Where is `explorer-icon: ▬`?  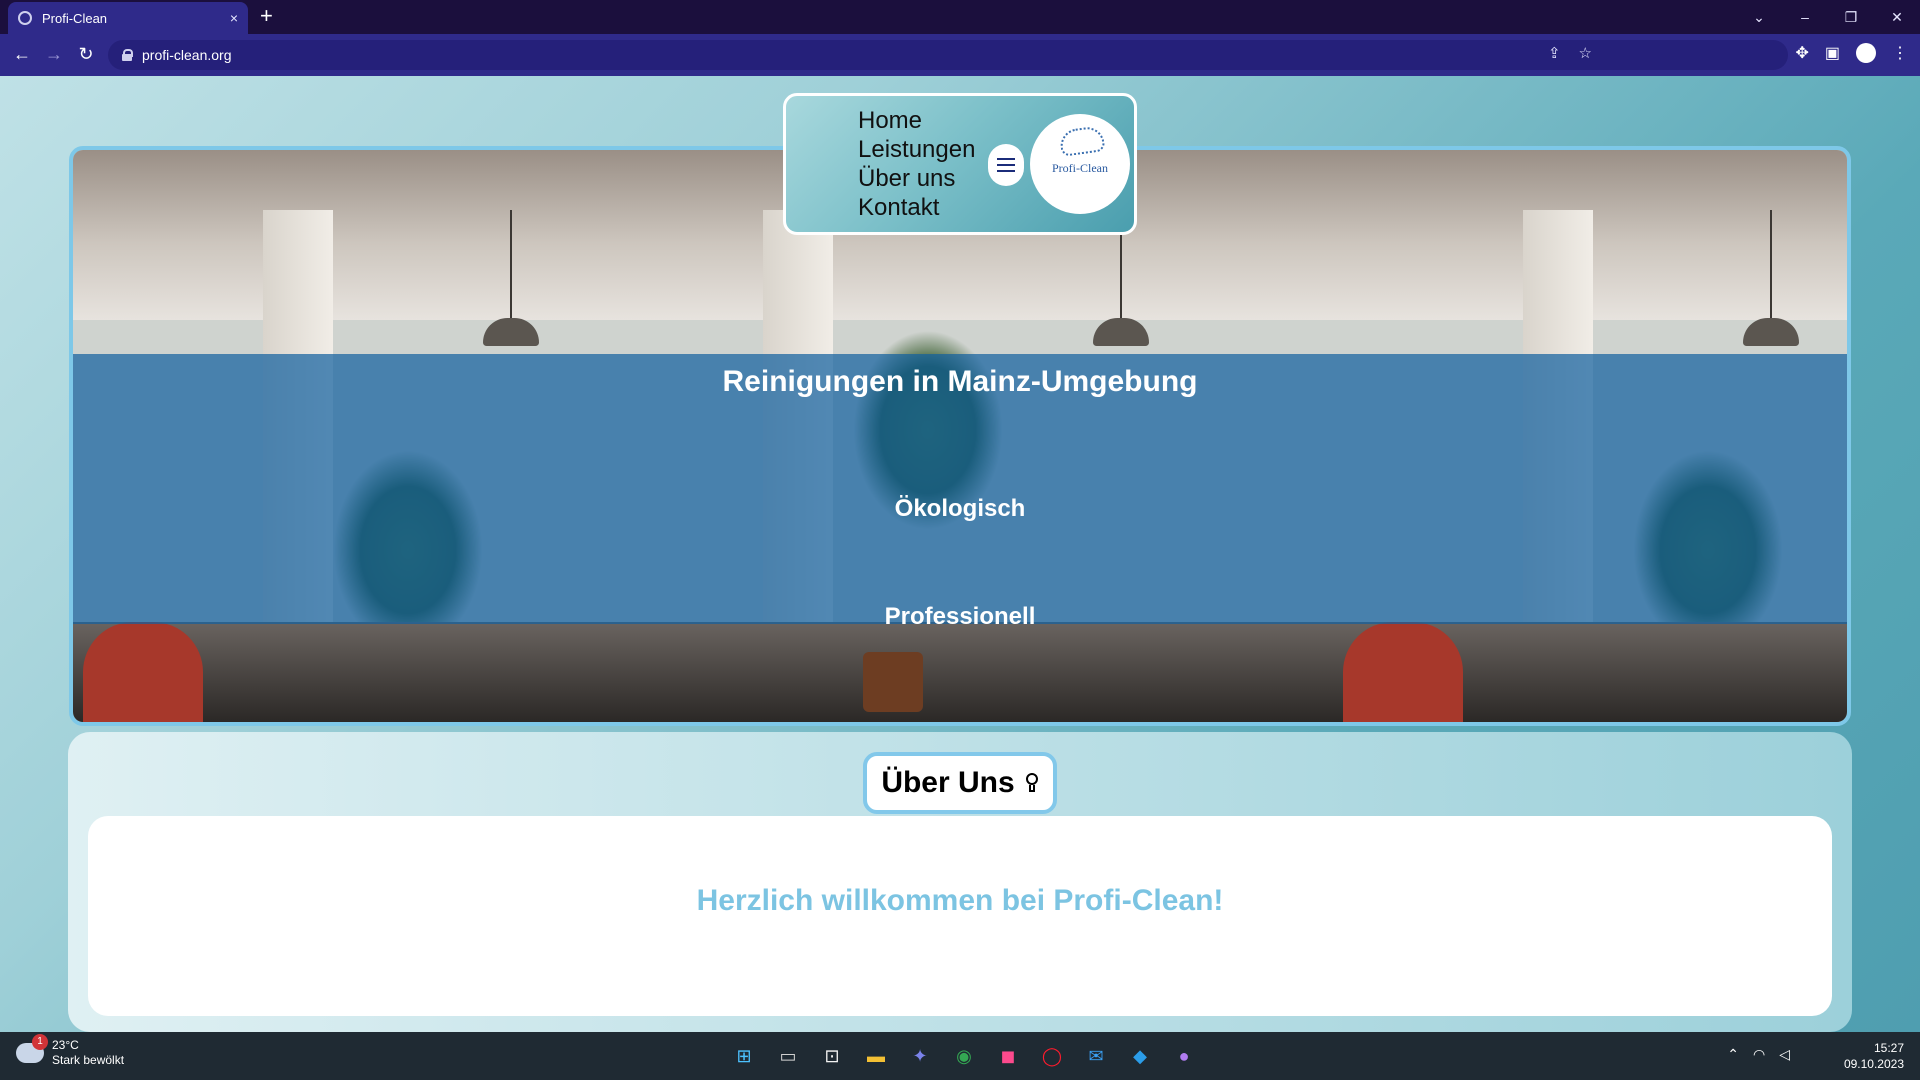
explorer-icon: ▬ is located at coordinates (876, 1056).